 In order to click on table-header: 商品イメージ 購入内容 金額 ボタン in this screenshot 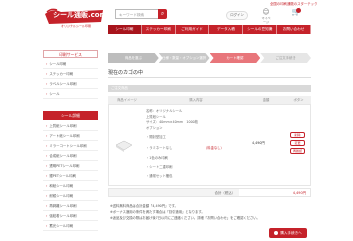, I will do `click(209, 100)`.